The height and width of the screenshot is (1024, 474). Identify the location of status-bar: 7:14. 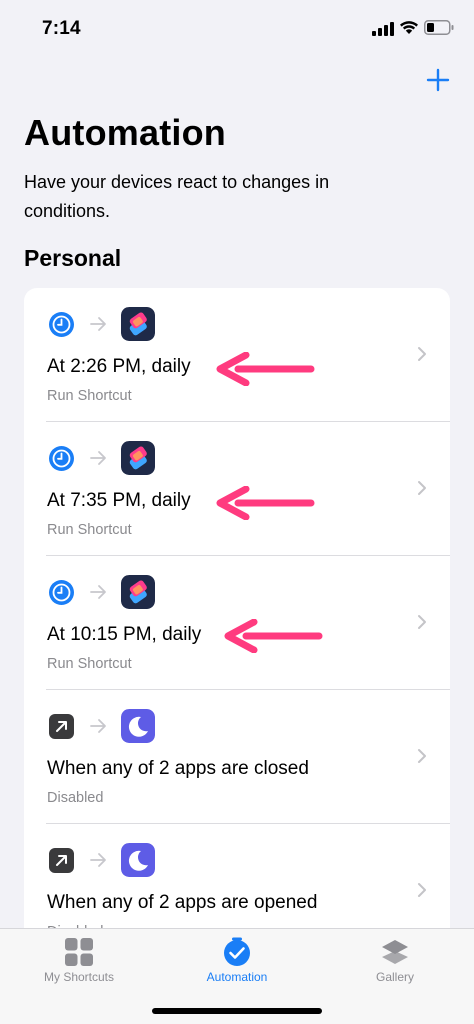
(237, 28).